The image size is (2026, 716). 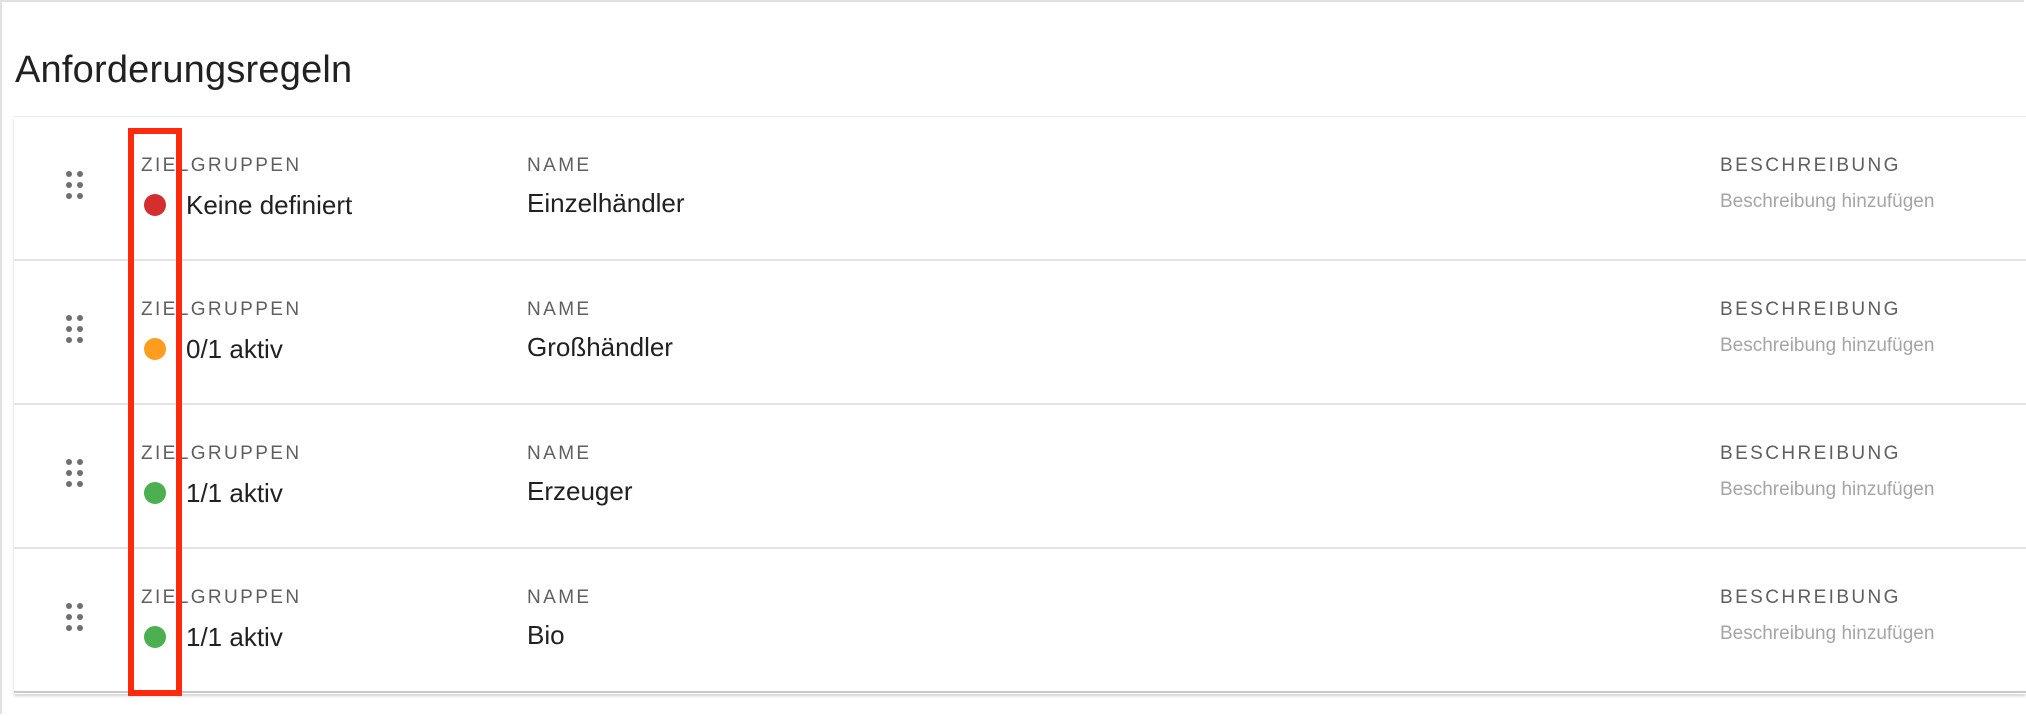 I want to click on page-title: Anforderungsregeln, so click(x=184, y=70).